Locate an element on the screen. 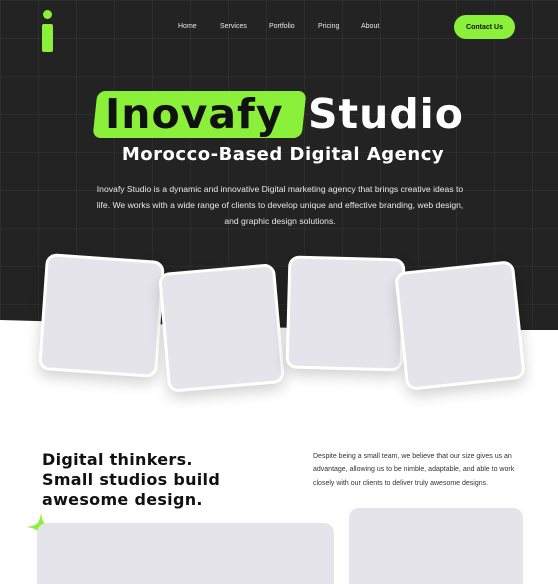  about-image-right is located at coordinates (436, 546).